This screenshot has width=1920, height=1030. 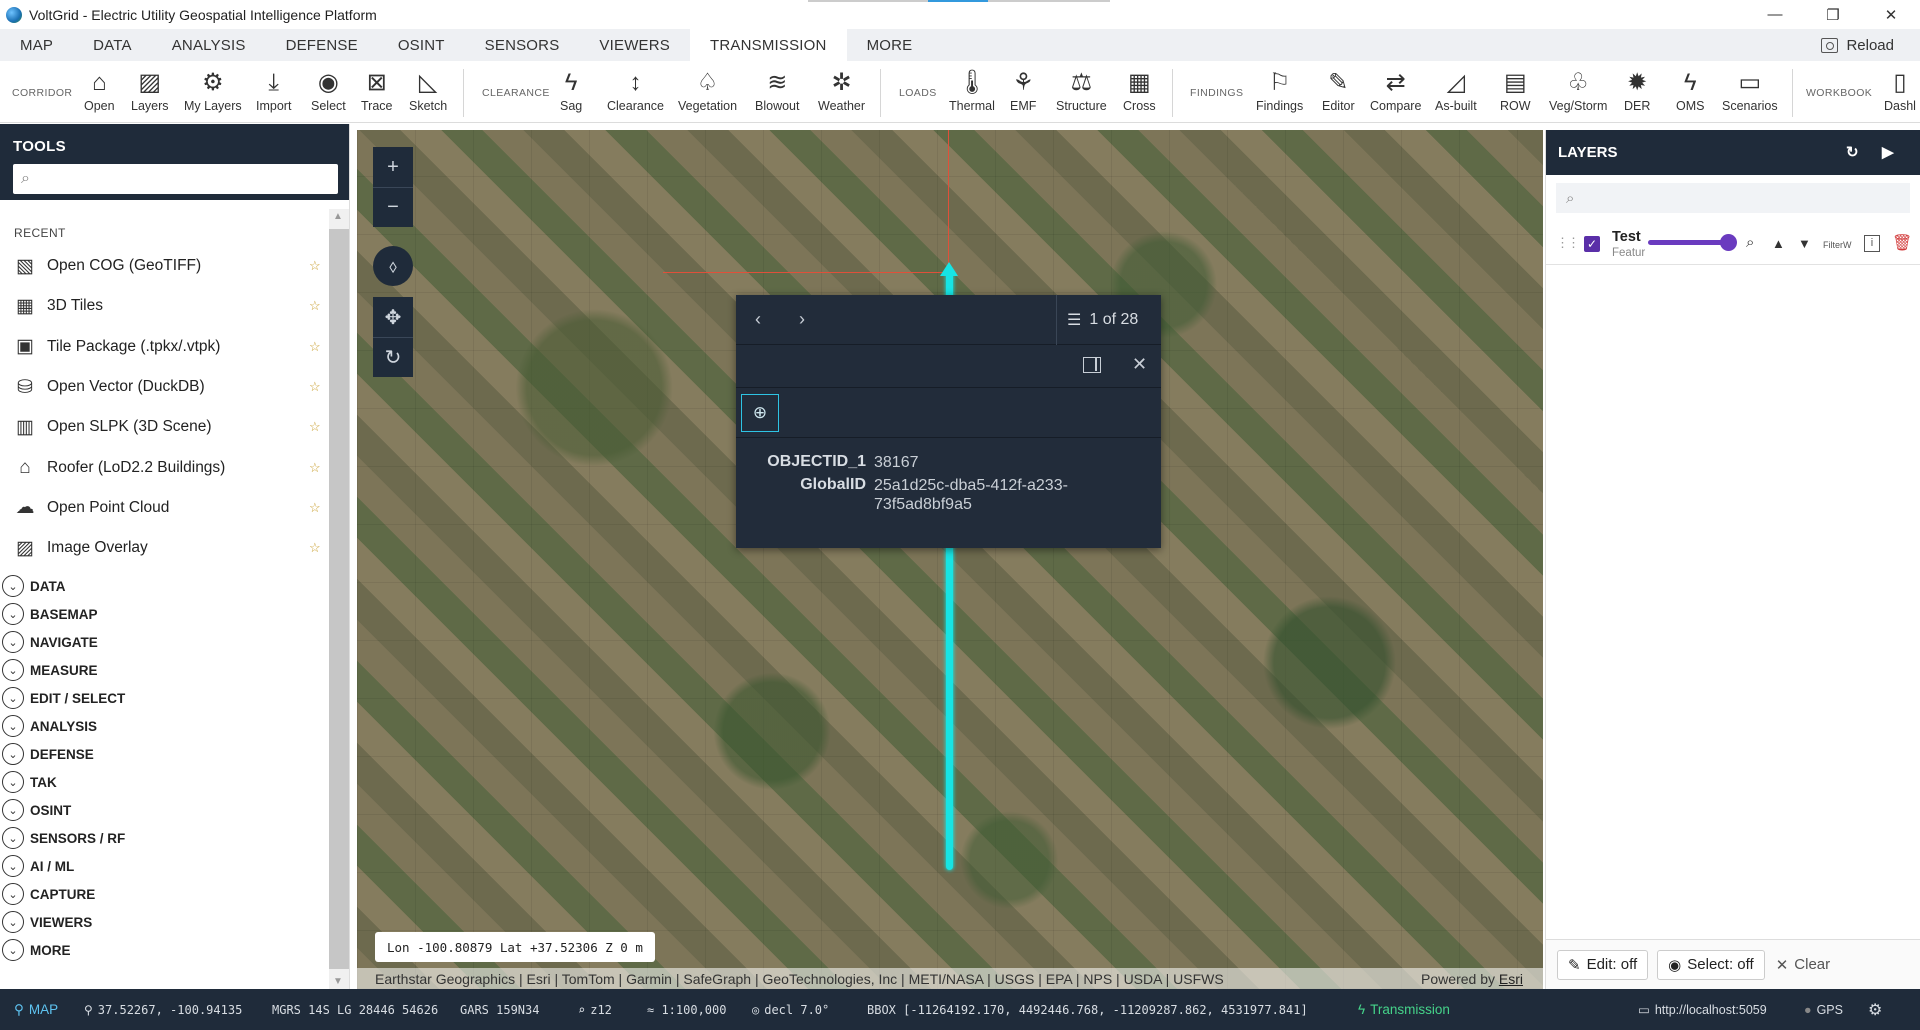 I want to click on section-viewers: ⌄ VIEWERS, so click(x=174, y=922).